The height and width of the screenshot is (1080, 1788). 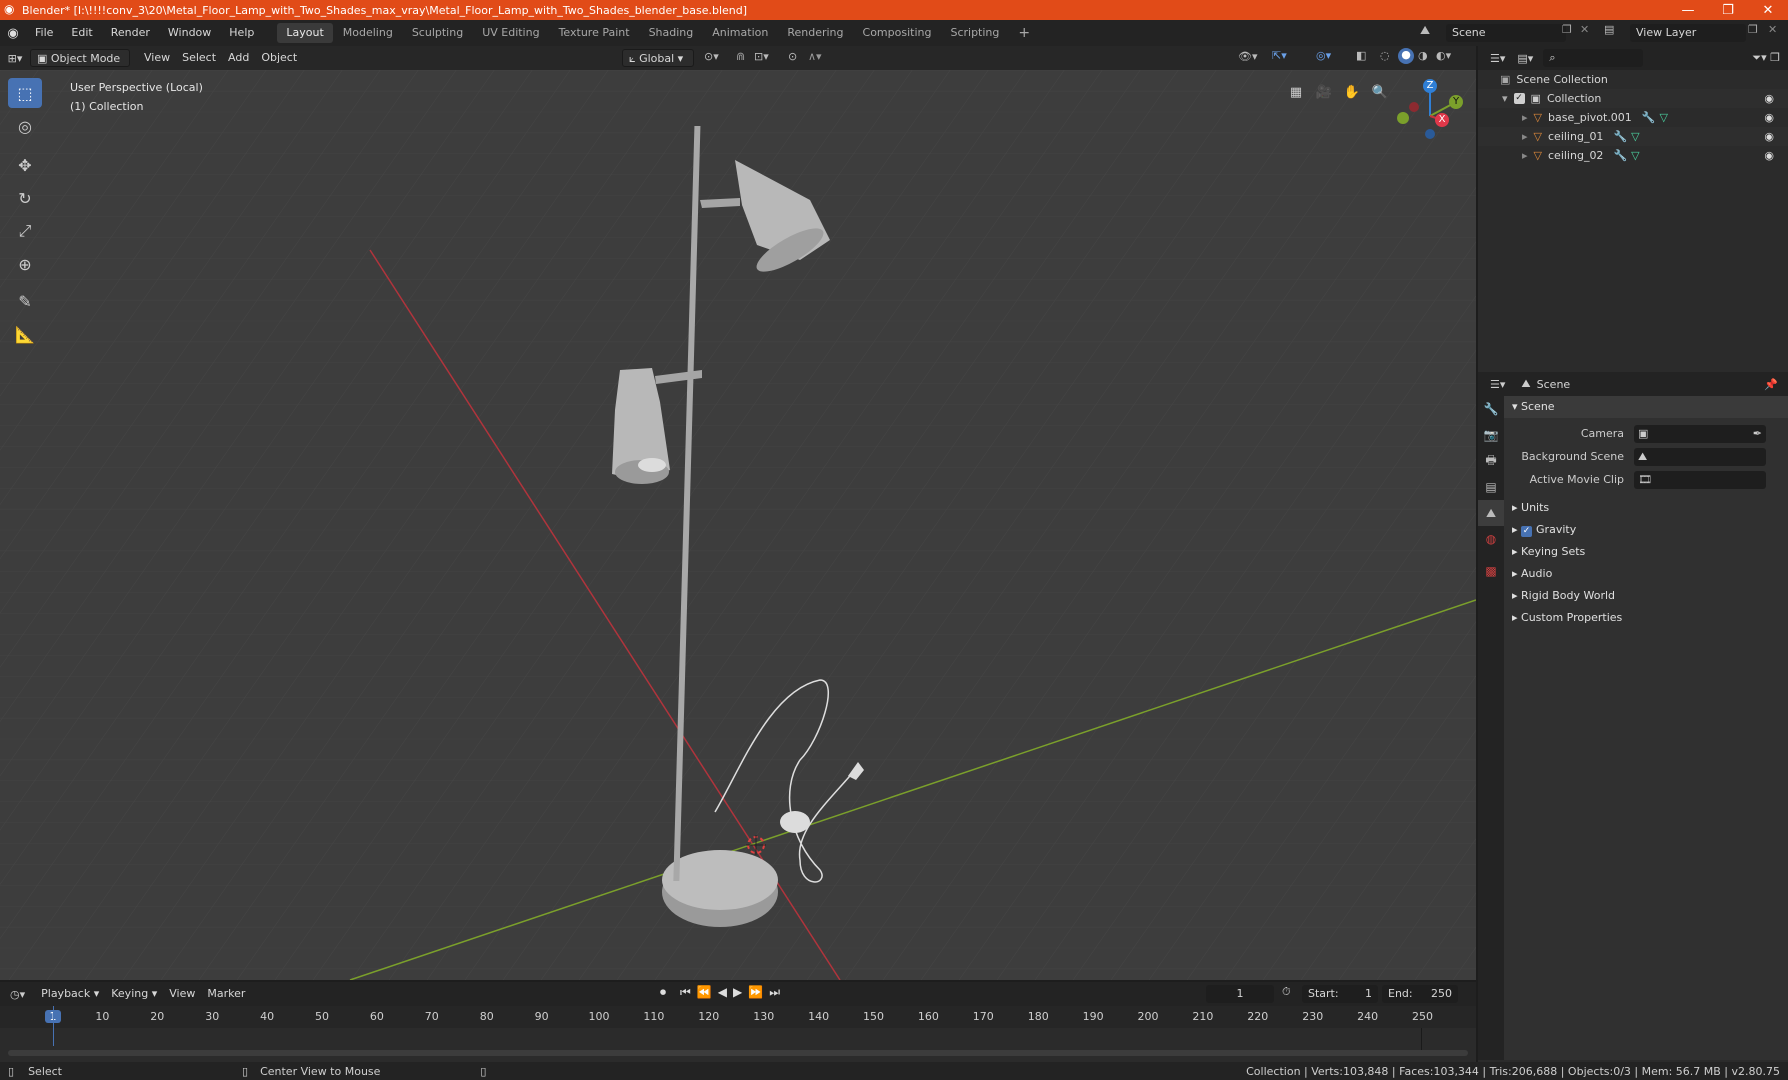 What do you see at coordinates (17, 994) in the screenshot?
I see `timeline-editor-type-icon: ◷▾` at bounding box center [17, 994].